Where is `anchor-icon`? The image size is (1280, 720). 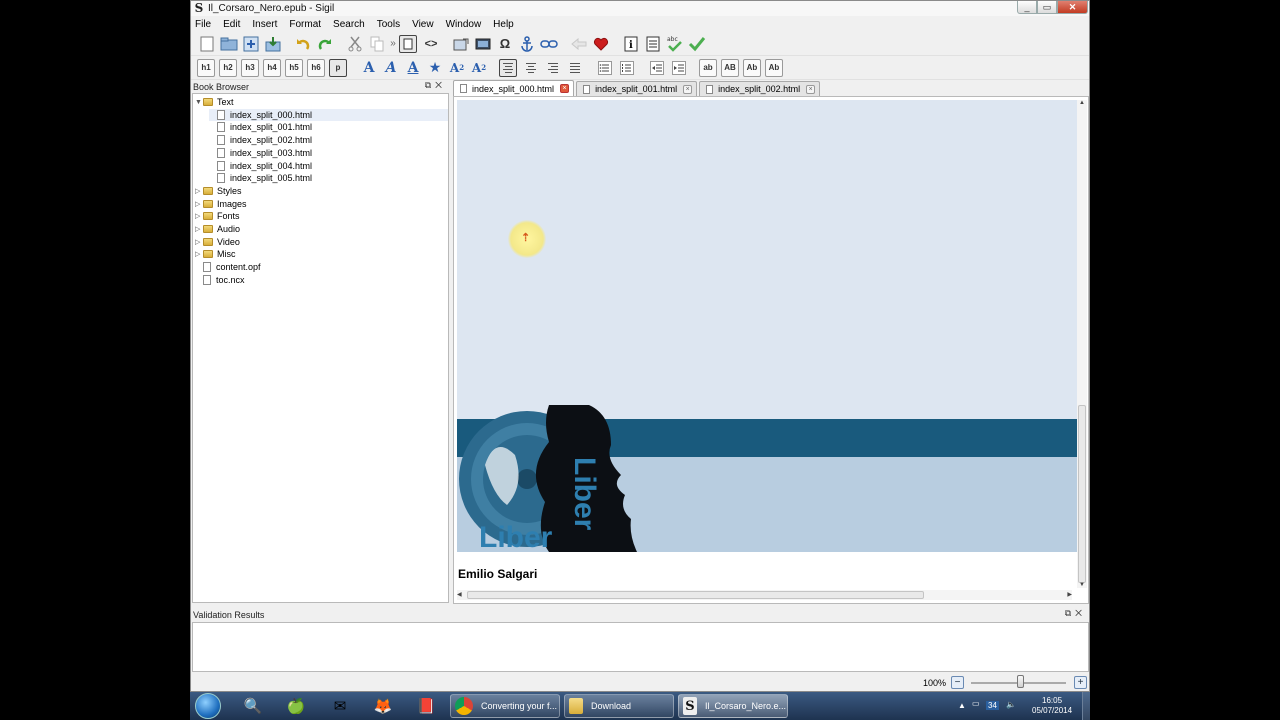
anchor-icon is located at coordinates (527, 44).